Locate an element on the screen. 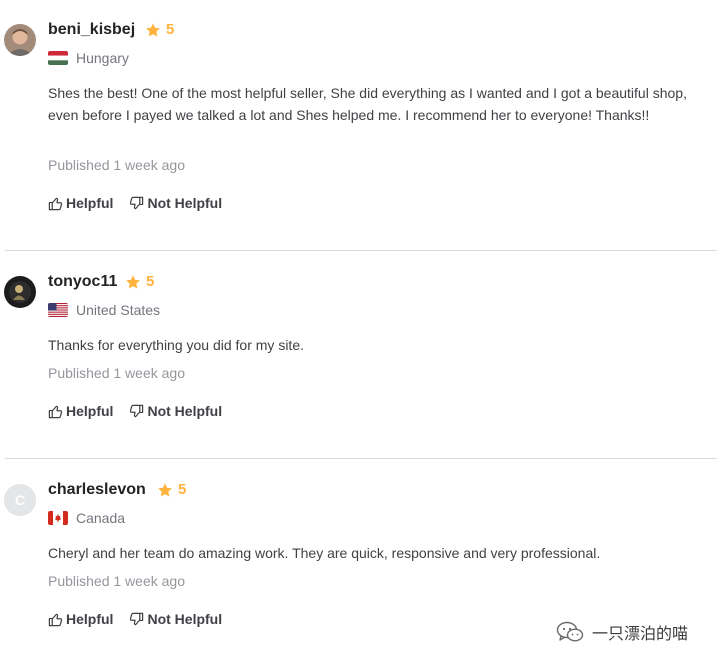  avatar: C is located at coordinates (20, 500).